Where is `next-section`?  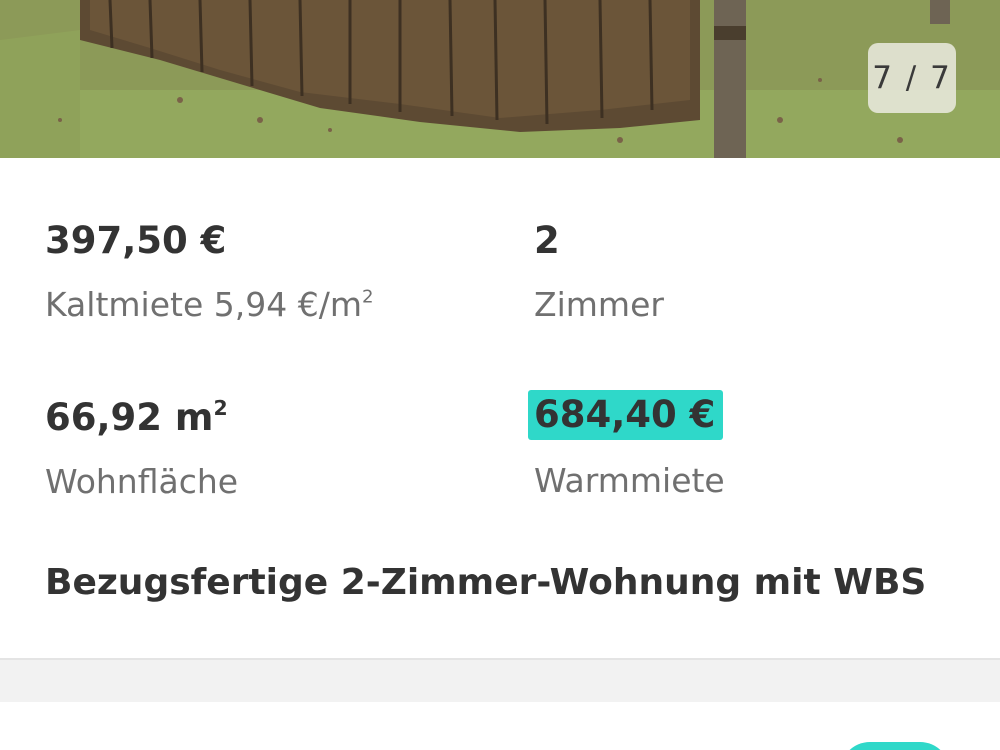 next-section is located at coordinates (500, 726).